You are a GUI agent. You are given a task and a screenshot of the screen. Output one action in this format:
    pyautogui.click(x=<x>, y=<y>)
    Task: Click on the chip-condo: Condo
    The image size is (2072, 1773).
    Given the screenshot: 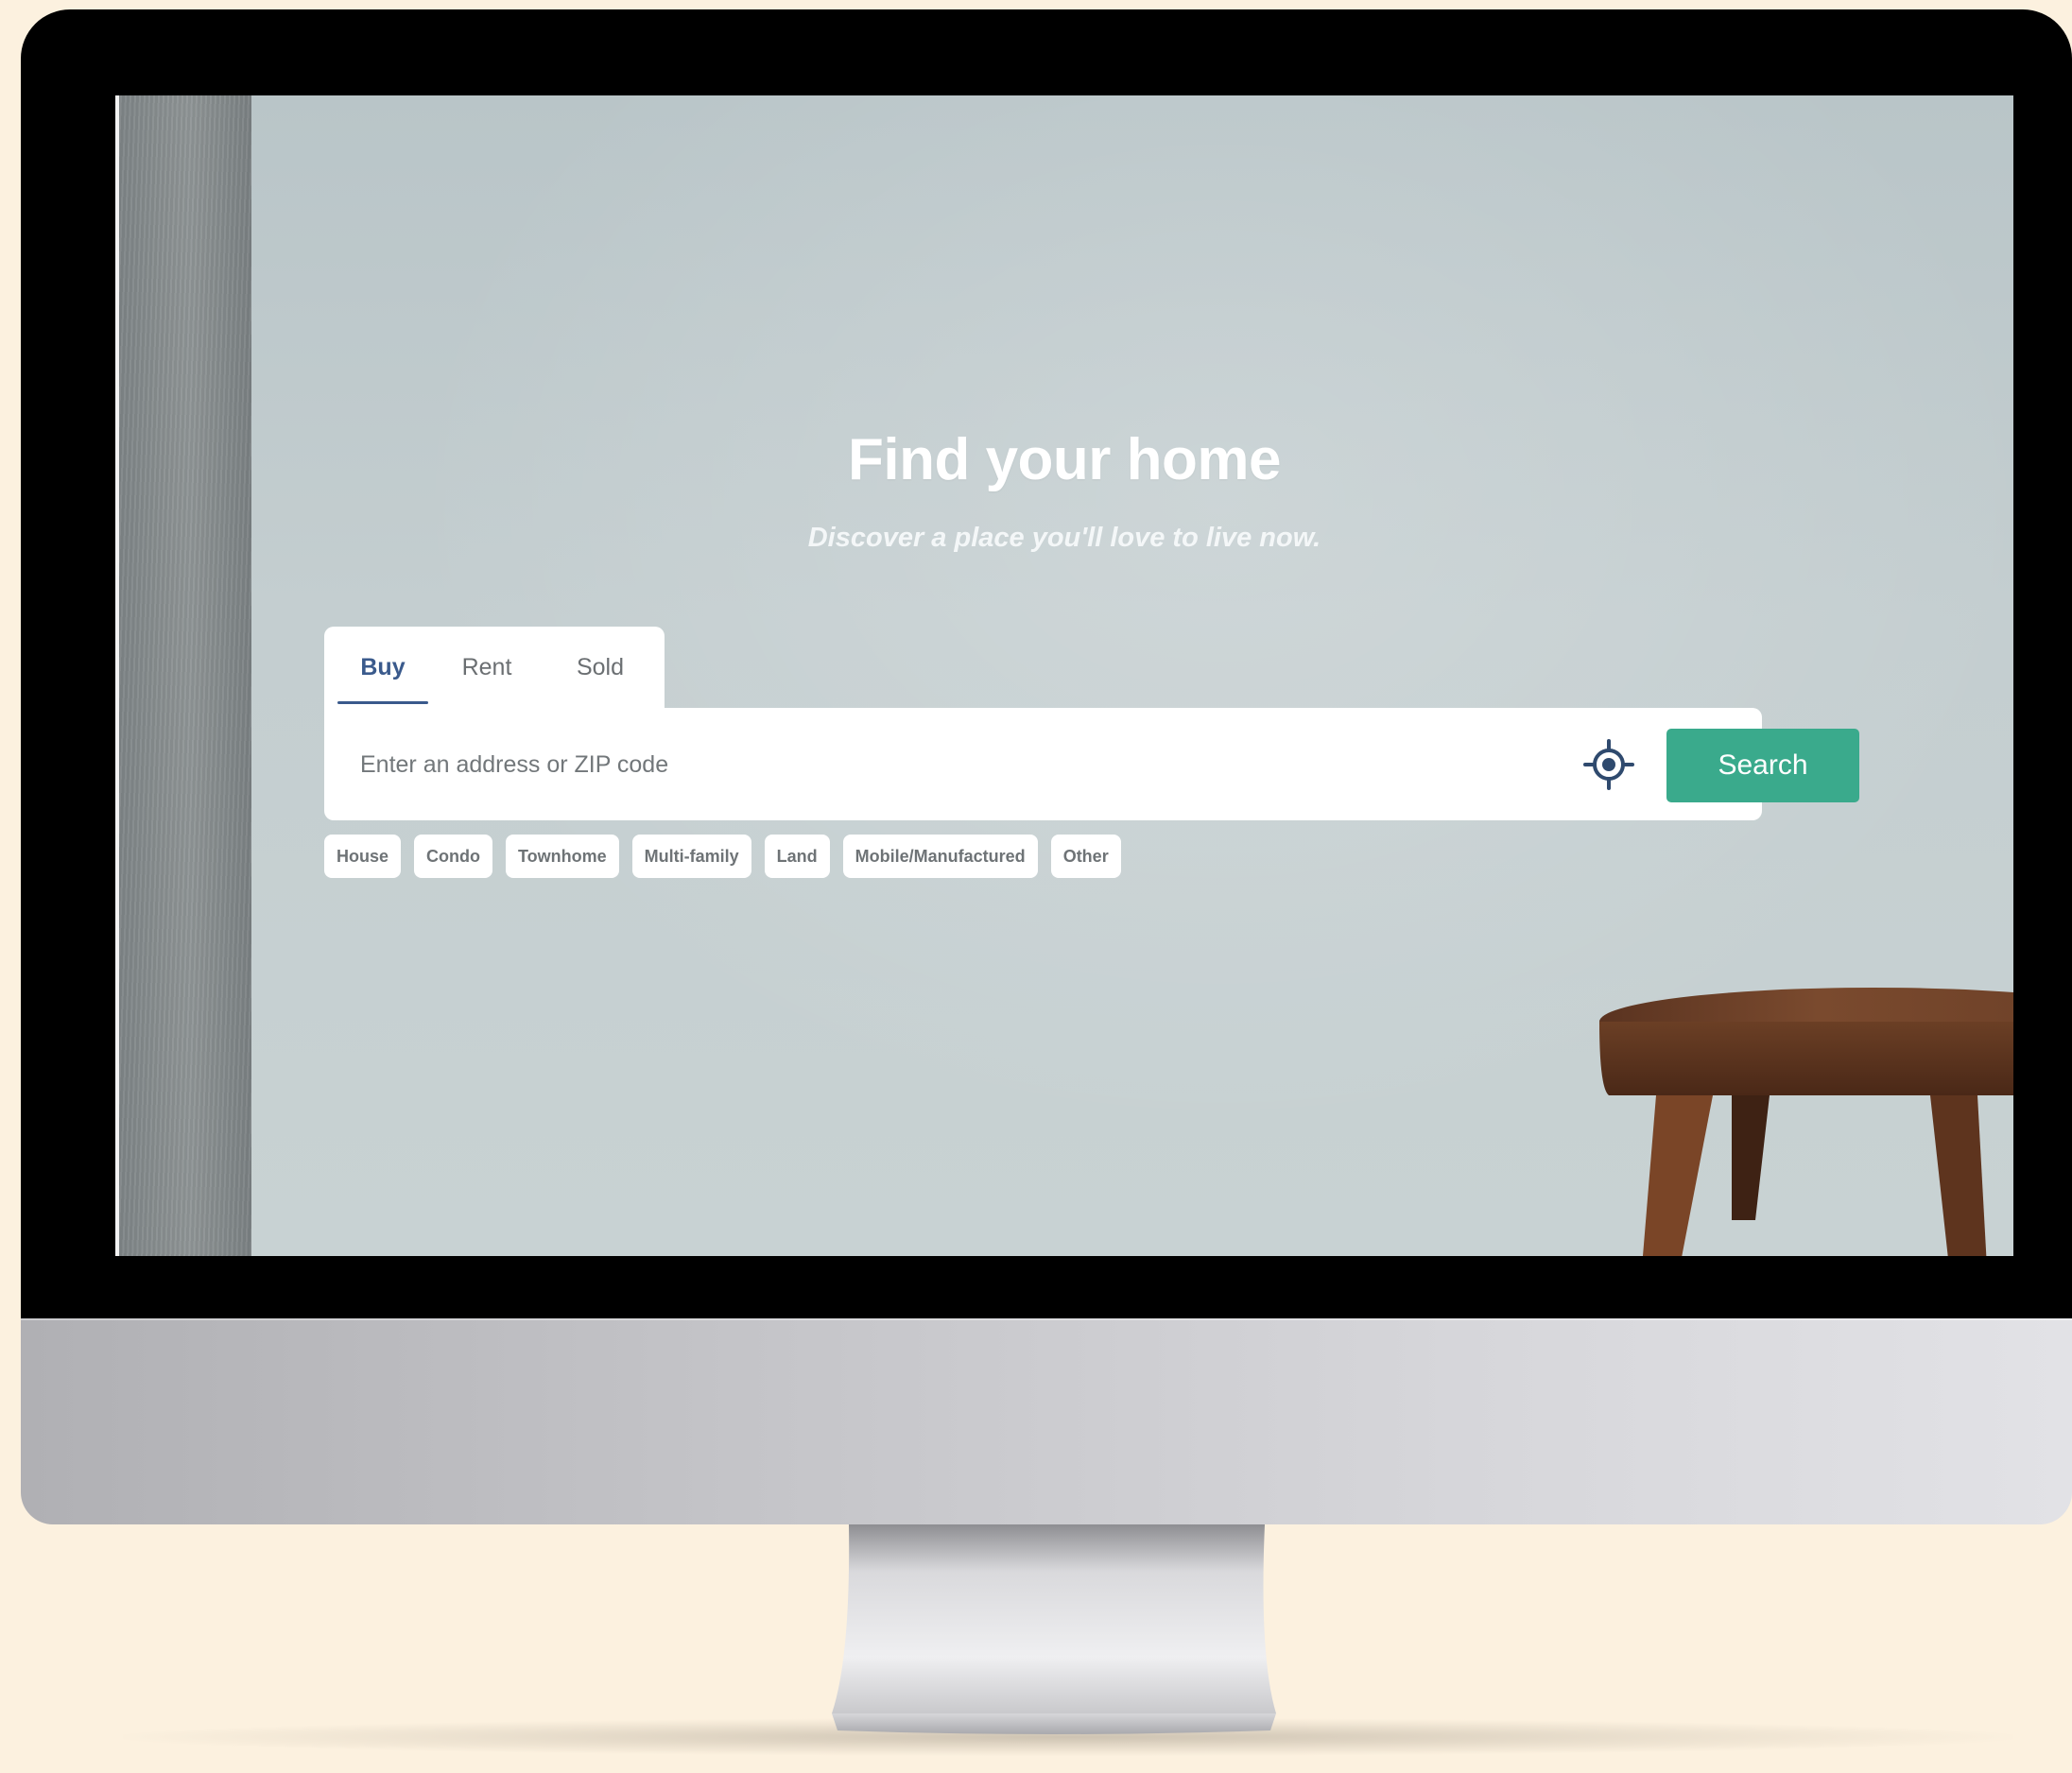 What is the action you would take?
    pyautogui.click(x=453, y=857)
    